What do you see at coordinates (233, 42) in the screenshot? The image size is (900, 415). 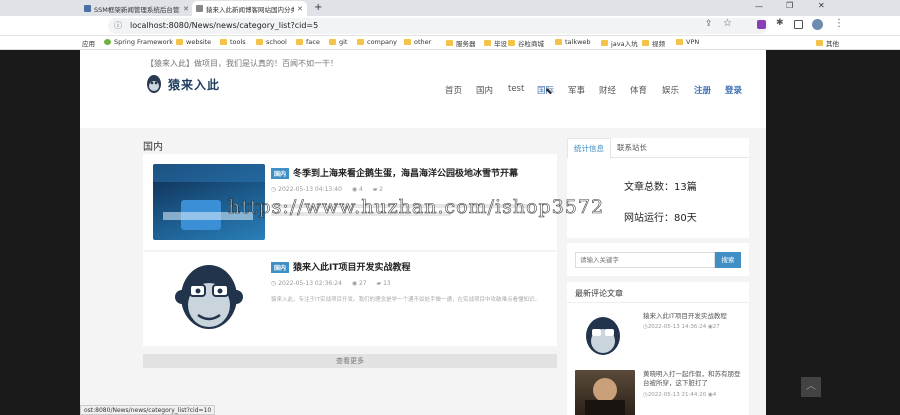 I see `bookmark-item: tools` at bounding box center [233, 42].